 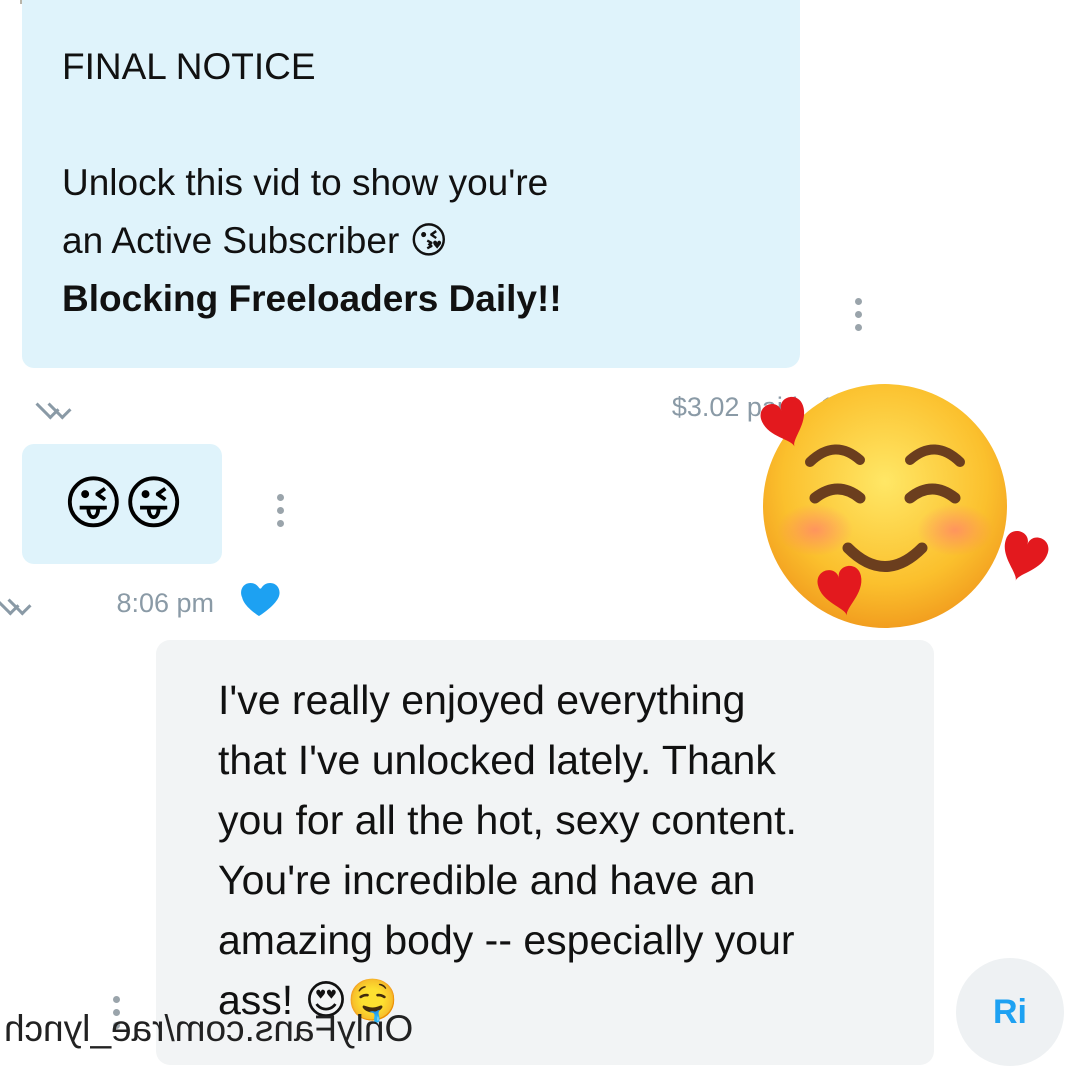 What do you see at coordinates (487, 880) in the screenshot?
I see `message-line: You're incredible and have an` at bounding box center [487, 880].